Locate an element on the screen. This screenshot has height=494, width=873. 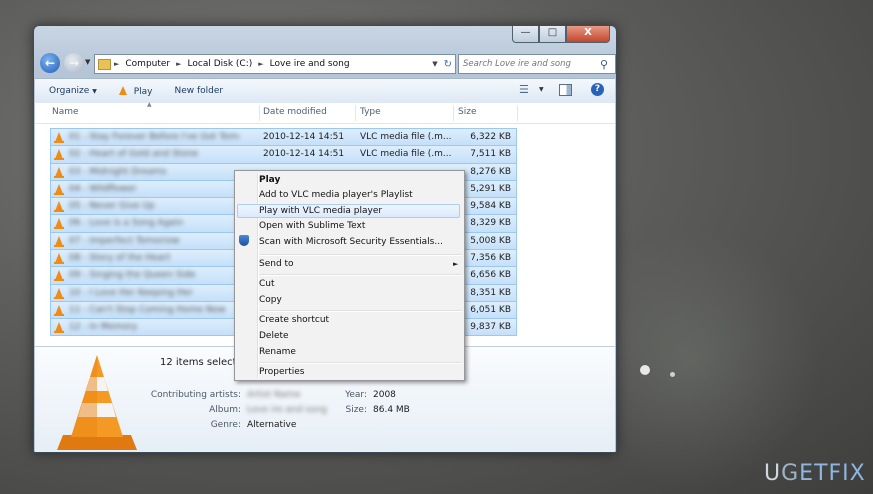
menu-item-cut: Cut is located at coordinates (267, 284).